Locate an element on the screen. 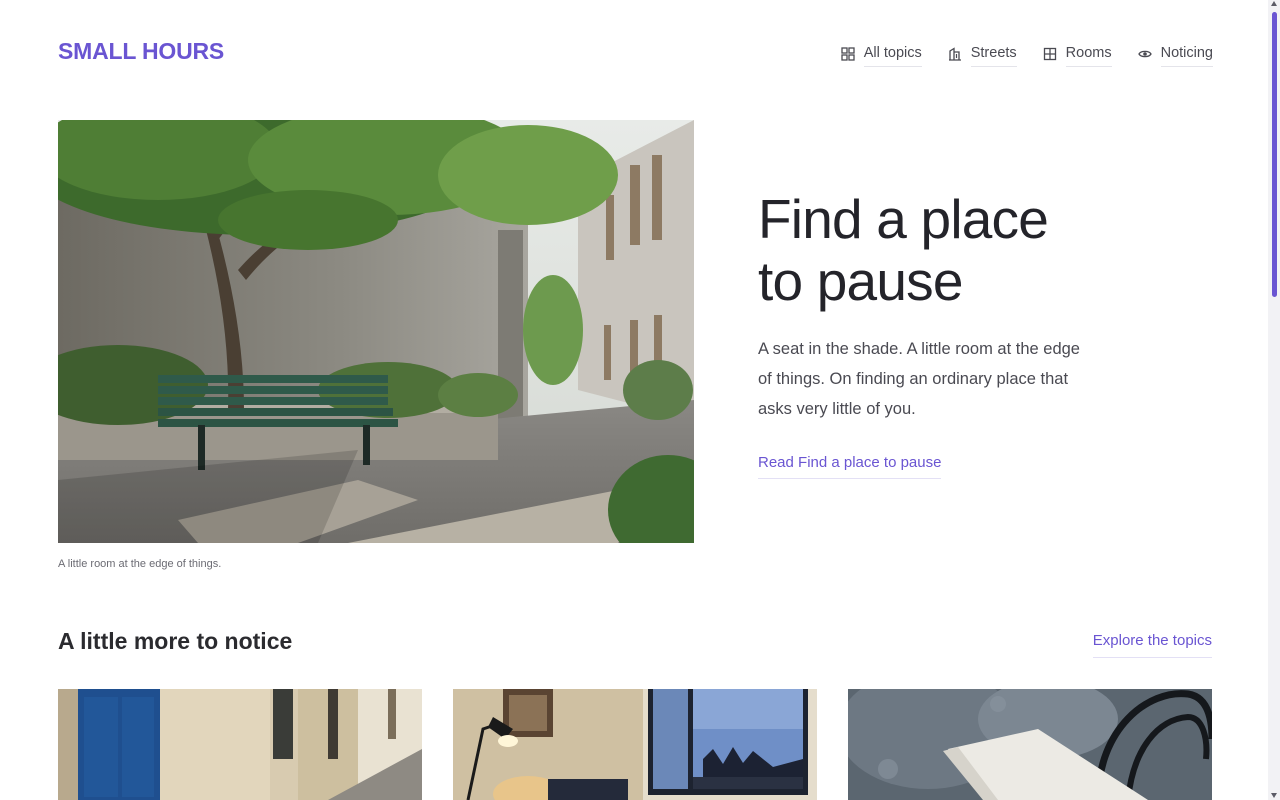 The height and width of the screenshot is (800, 1280). hero-caption: A little room at the edge of things. is located at coordinates (140, 564).